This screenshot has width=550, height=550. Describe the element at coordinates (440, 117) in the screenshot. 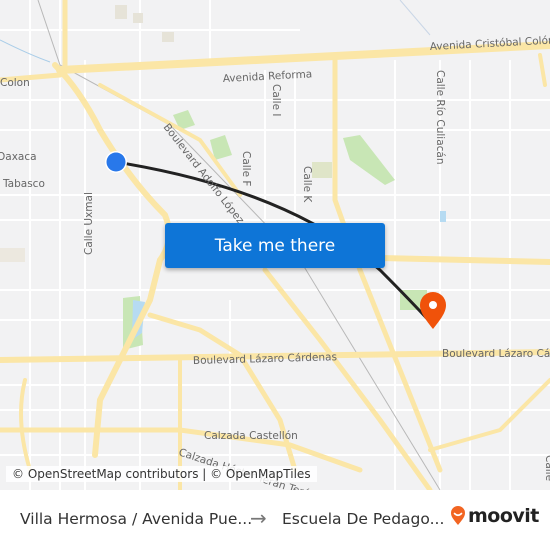

I see `street-label: Calle Río Culiacán` at that location.